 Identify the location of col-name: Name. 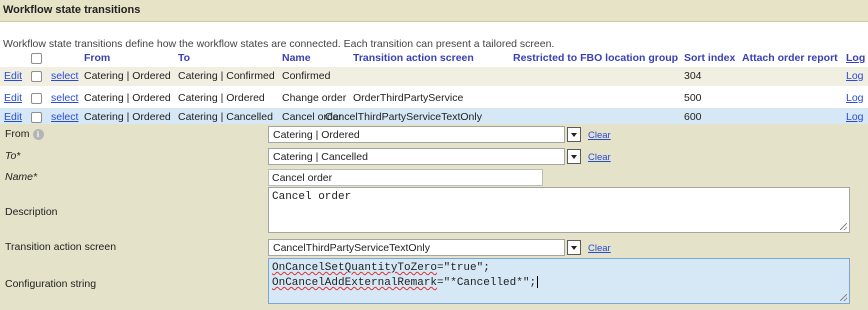
(296, 58).